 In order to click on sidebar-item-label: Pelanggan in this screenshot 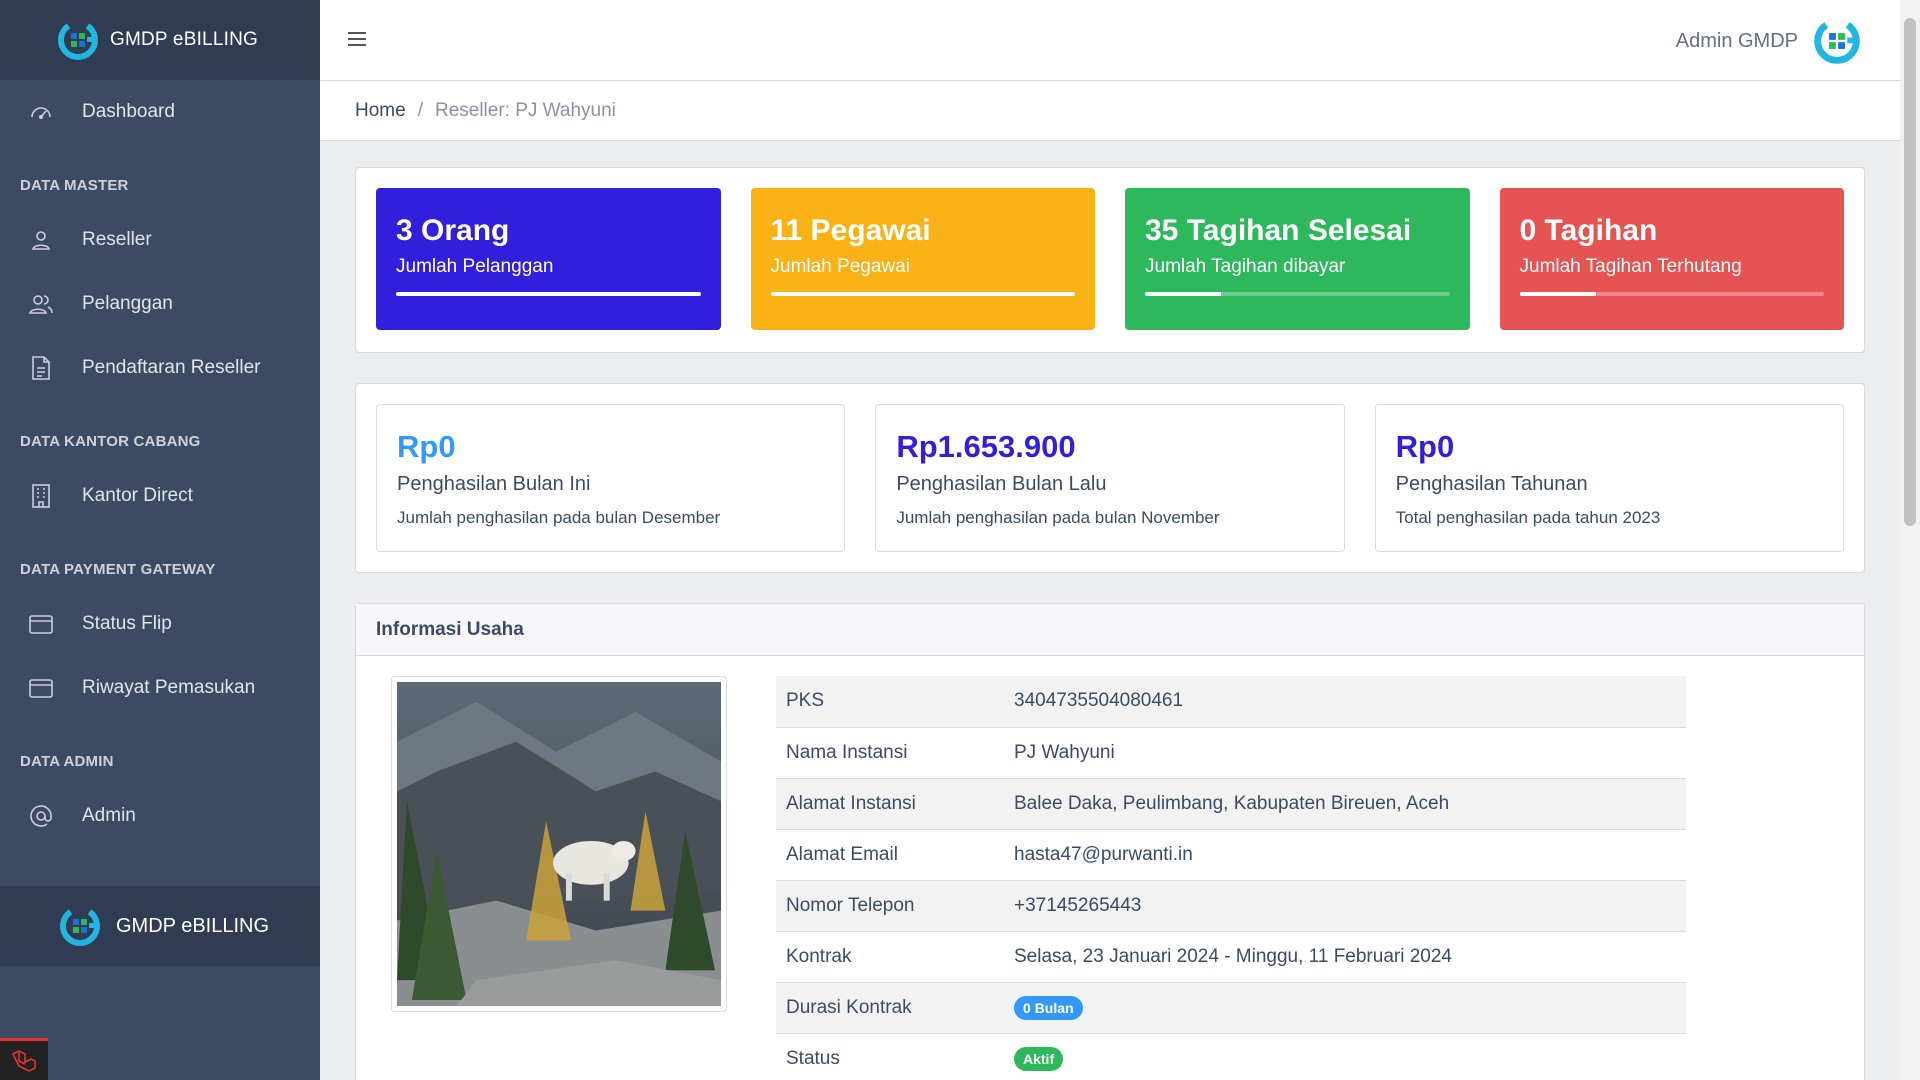, I will do `click(127, 303)`.